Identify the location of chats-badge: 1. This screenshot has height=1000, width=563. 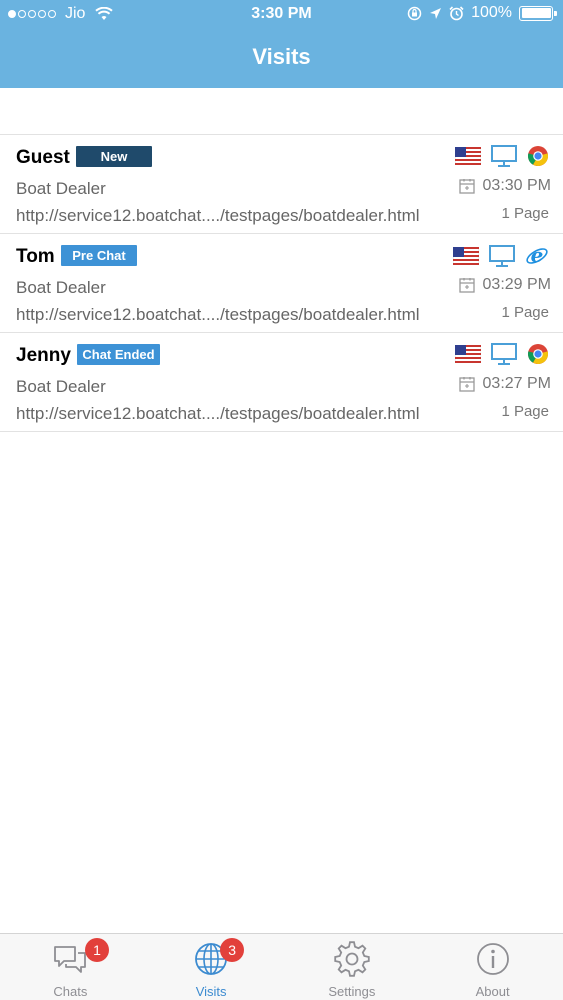
(97, 950).